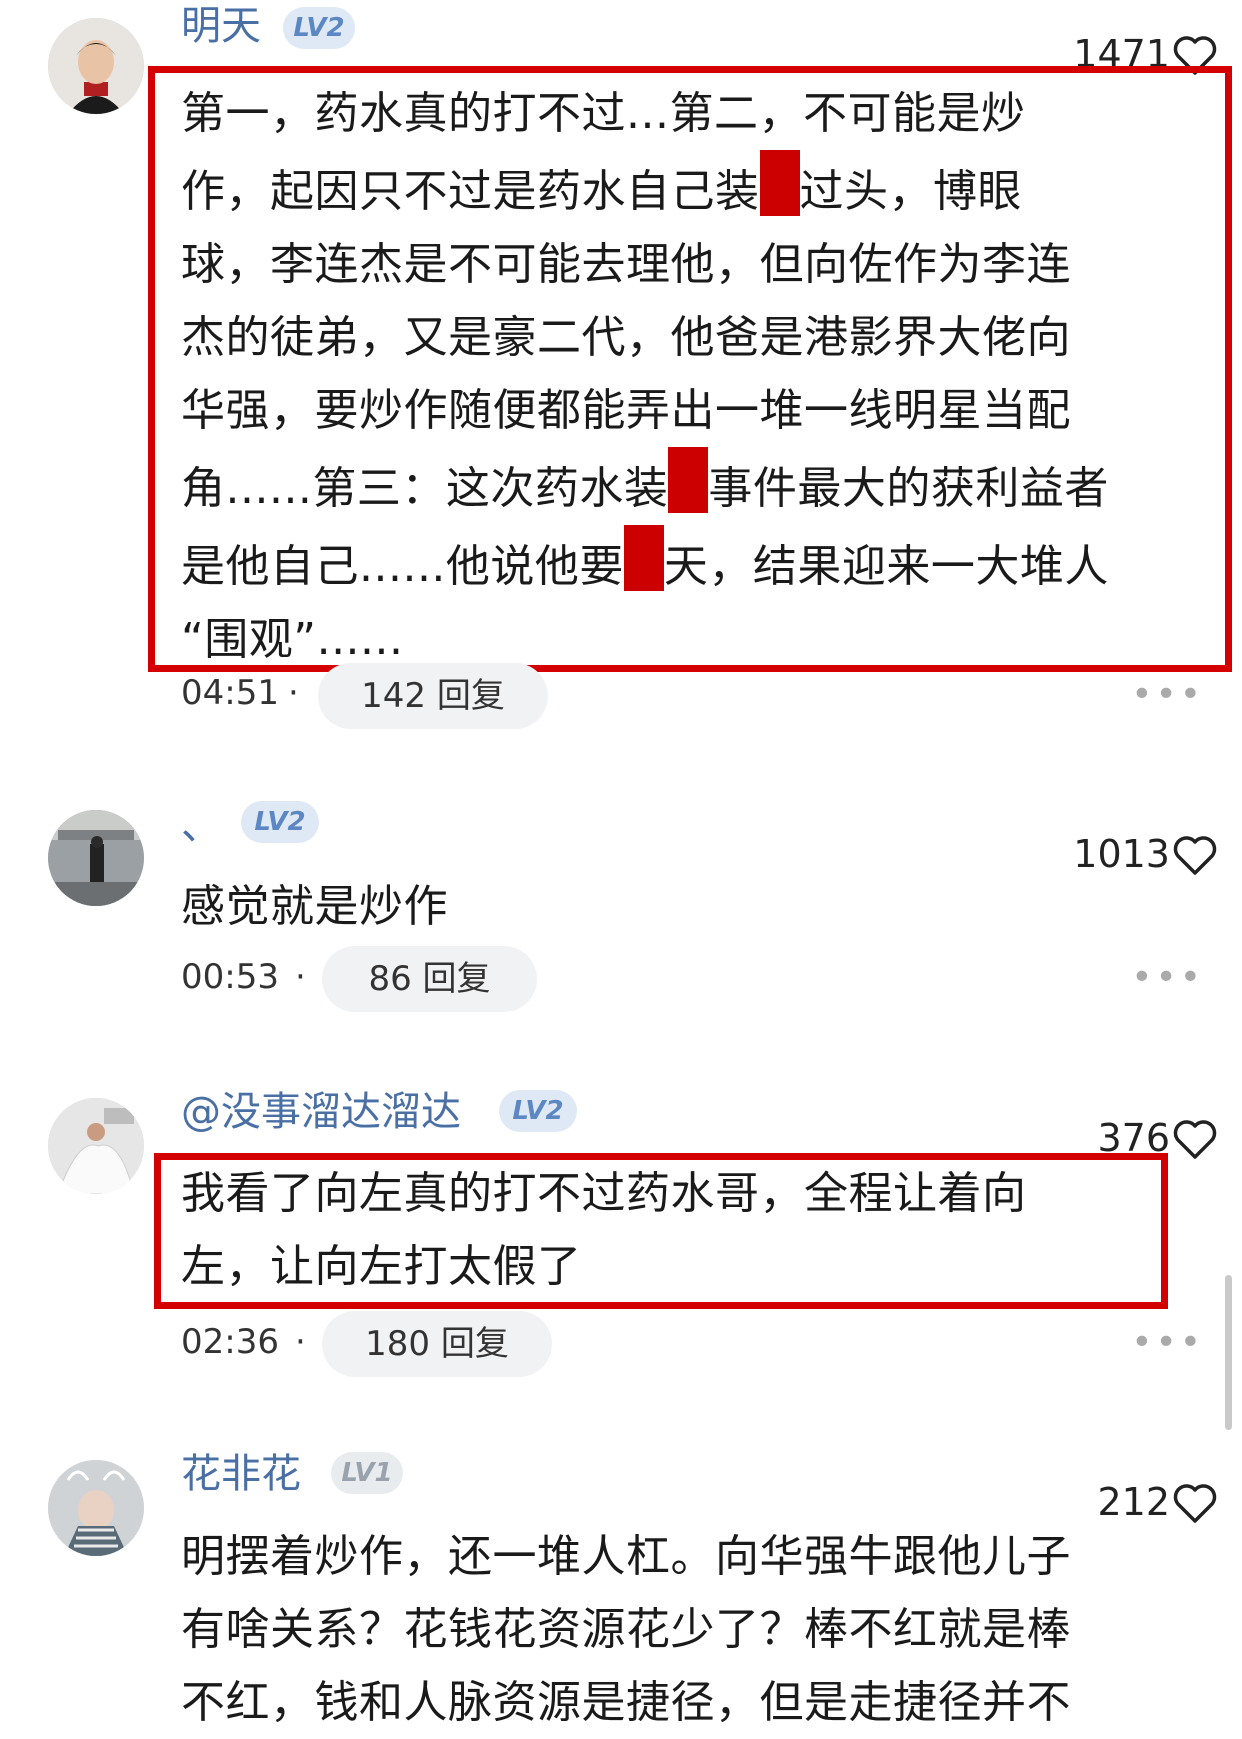 Image resolution: width=1242 pixels, height=1739 pixels. Describe the element at coordinates (241, 1474) in the screenshot. I see `username: 花非花` at that location.